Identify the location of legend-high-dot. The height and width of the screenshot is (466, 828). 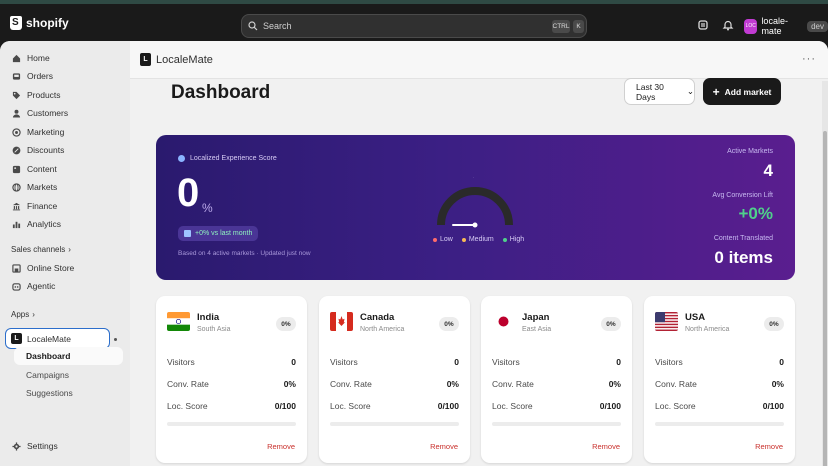
(504, 239).